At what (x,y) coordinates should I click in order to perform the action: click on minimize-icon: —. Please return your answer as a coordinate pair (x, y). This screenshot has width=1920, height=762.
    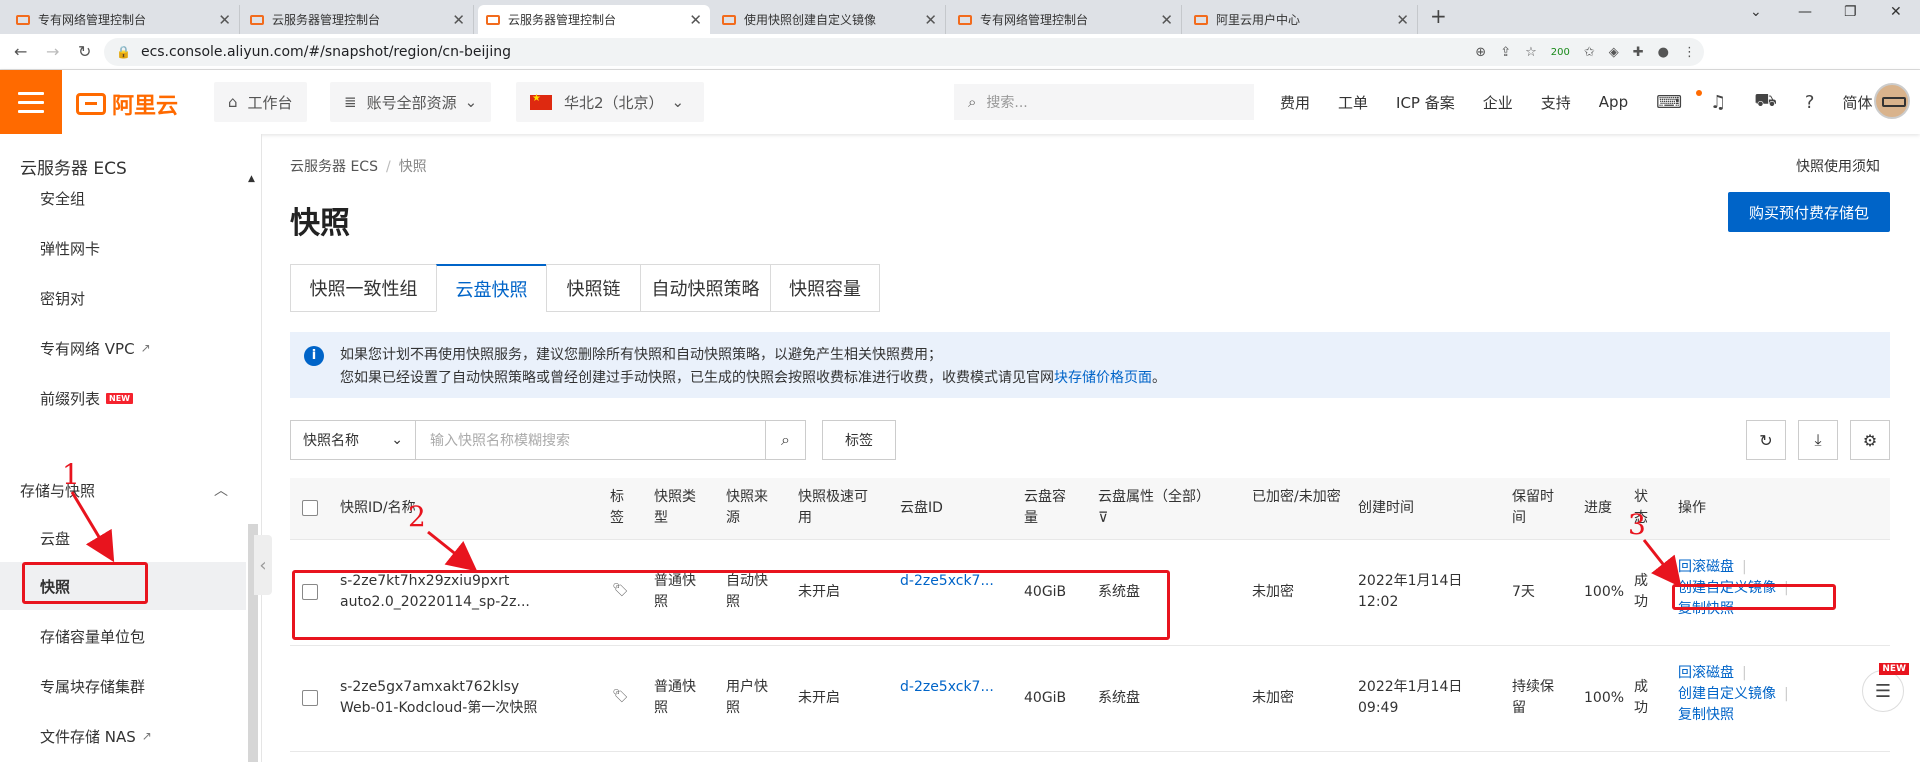
    Looking at the image, I should click on (1805, 12).